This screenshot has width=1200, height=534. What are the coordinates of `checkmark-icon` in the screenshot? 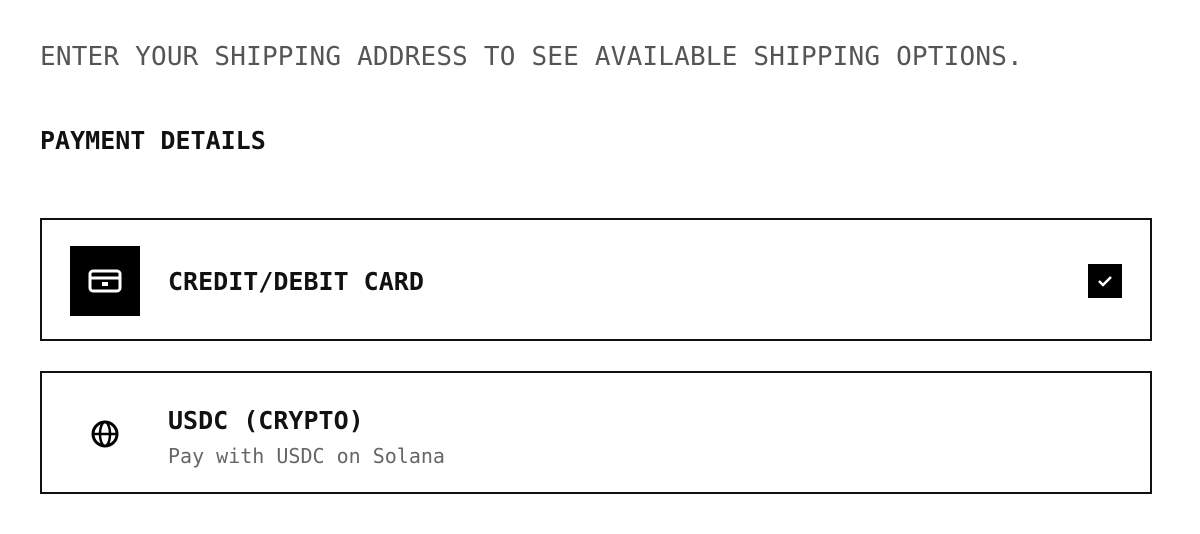 It's located at (1105, 281).